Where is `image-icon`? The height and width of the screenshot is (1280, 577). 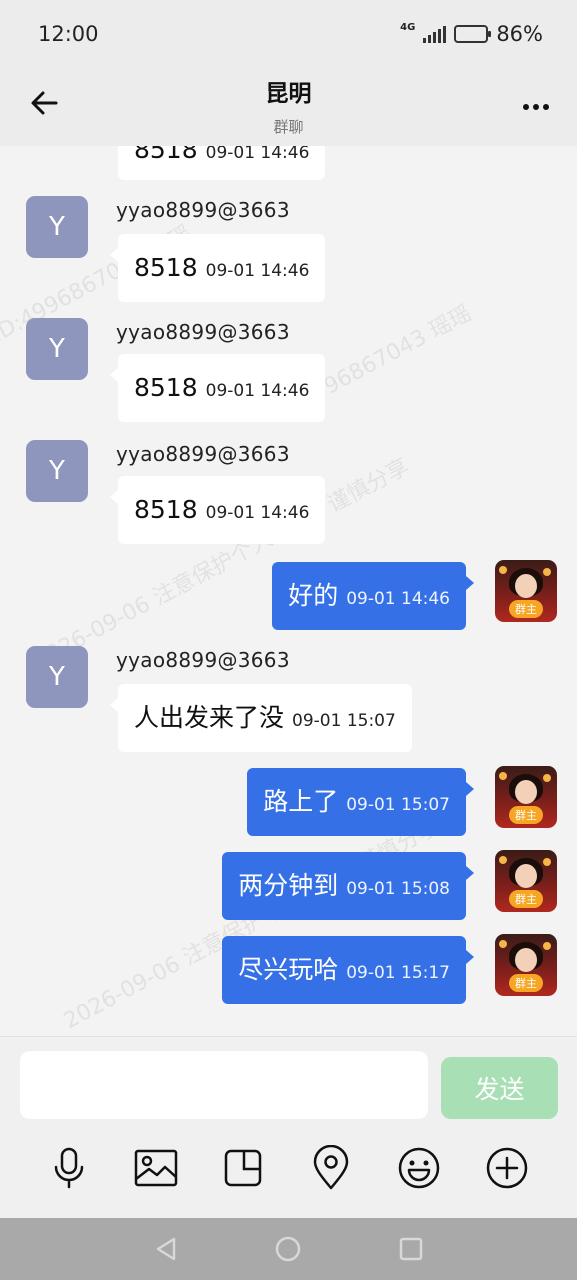
image-icon is located at coordinates (156, 1168).